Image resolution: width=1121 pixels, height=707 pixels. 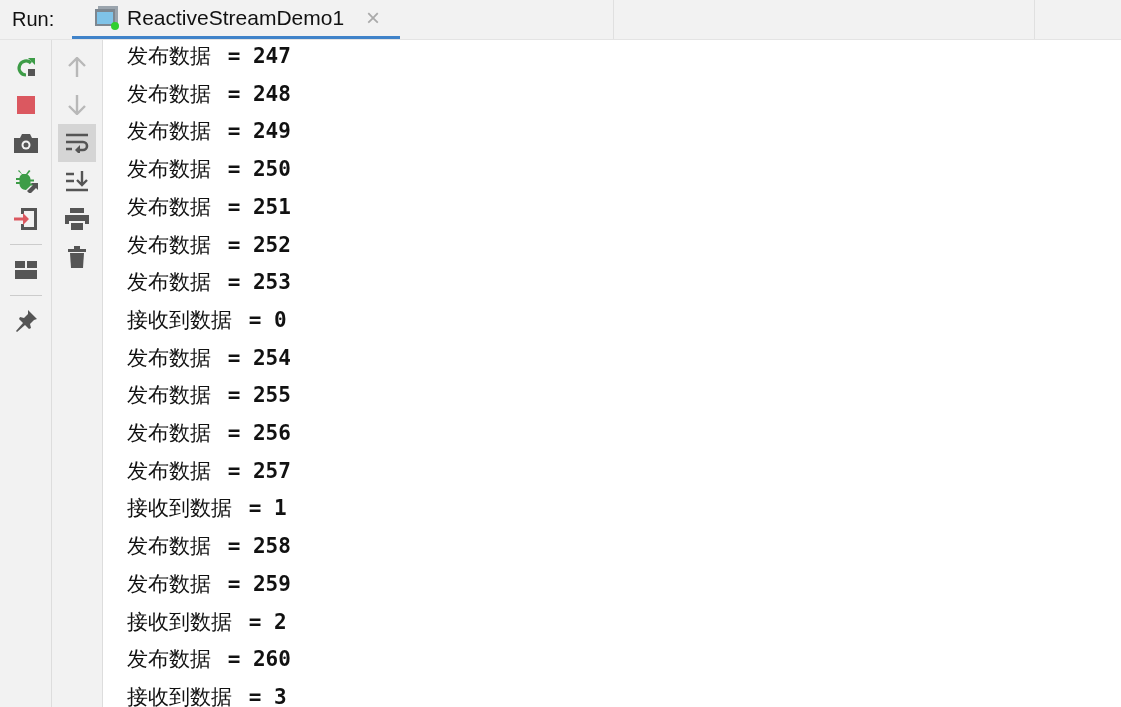 I want to click on camera-icon, so click(x=25, y=143).